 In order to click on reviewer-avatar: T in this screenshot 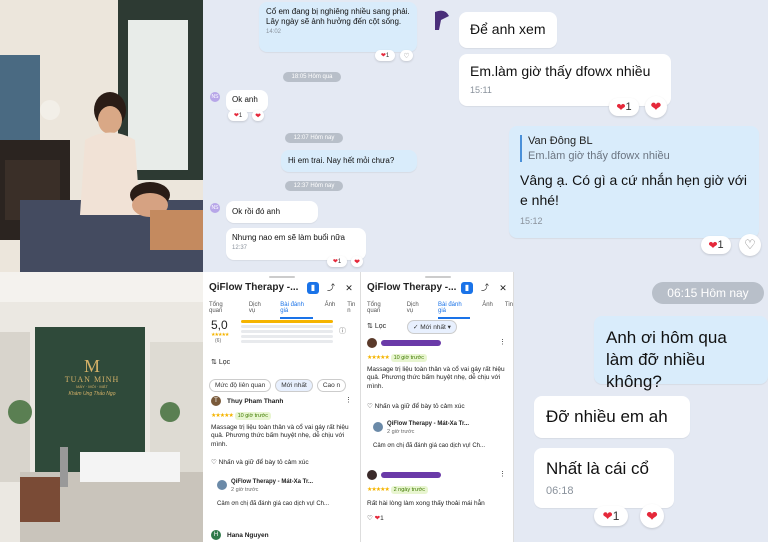, I will do `click(216, 401)`.